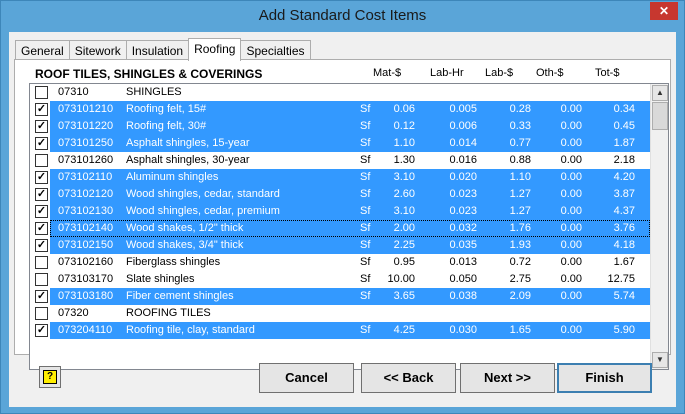  What do you see at coordinates (85, 177) in the screenshot?
I see `item-code: 073102110` at bounding box center [85, 177].